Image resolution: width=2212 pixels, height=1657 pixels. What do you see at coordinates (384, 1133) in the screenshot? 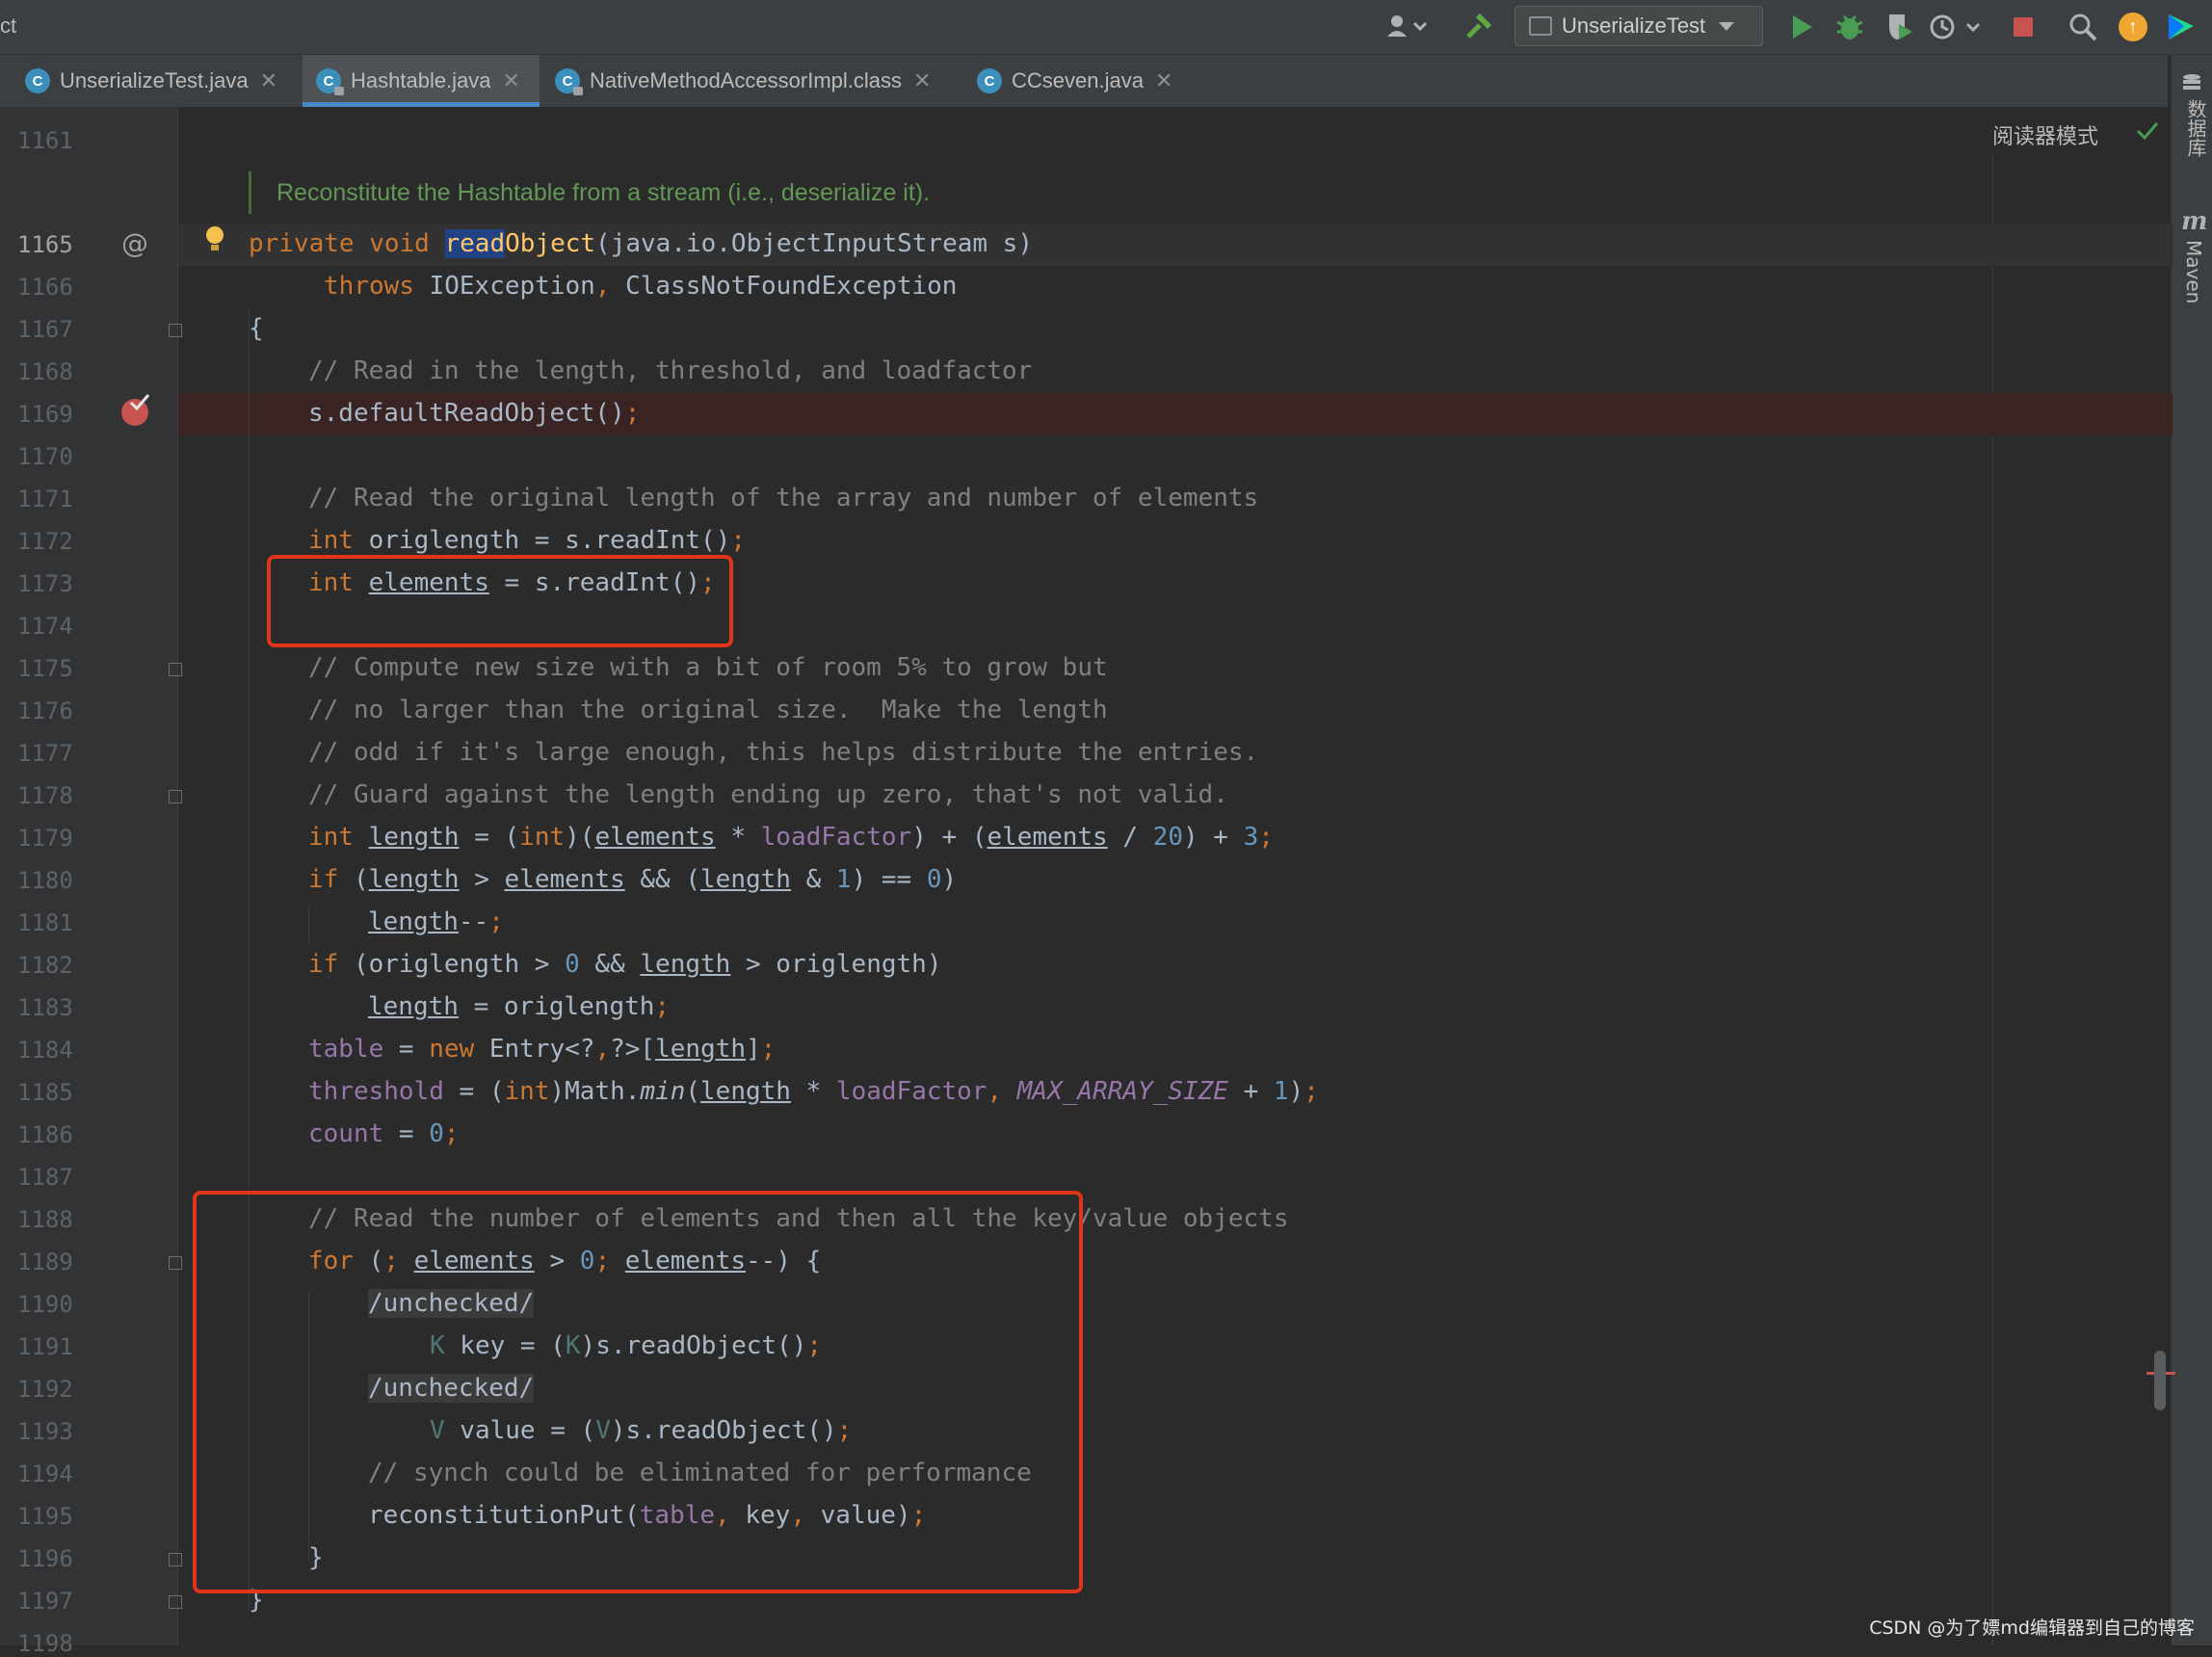
I see `code-line-1186: count = 0;` at bounding box center [384, 1133].